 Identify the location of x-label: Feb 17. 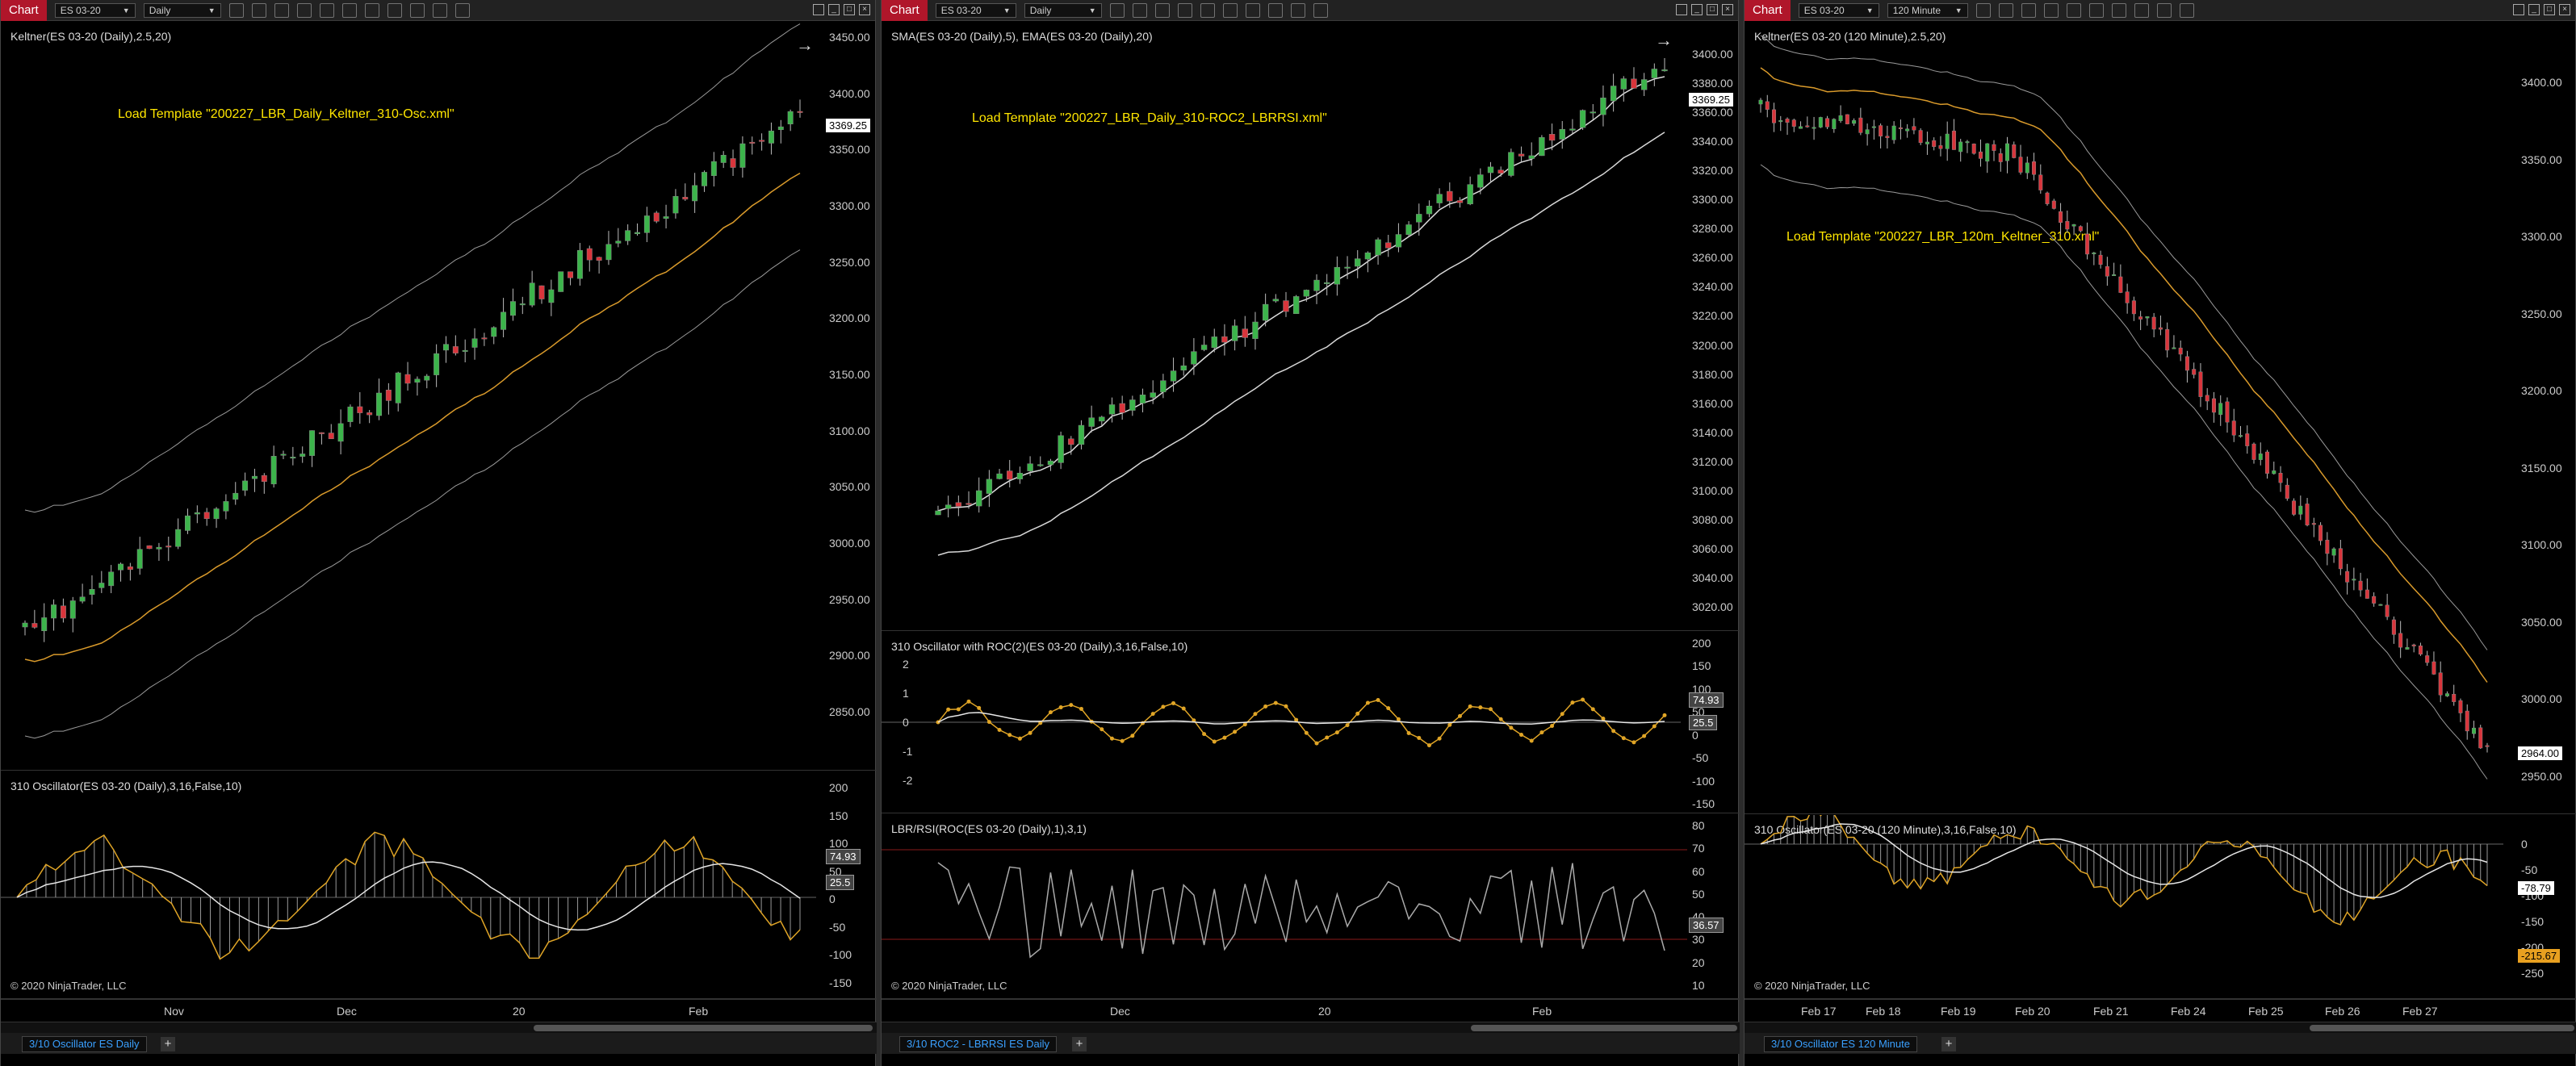
(1819, 1012).